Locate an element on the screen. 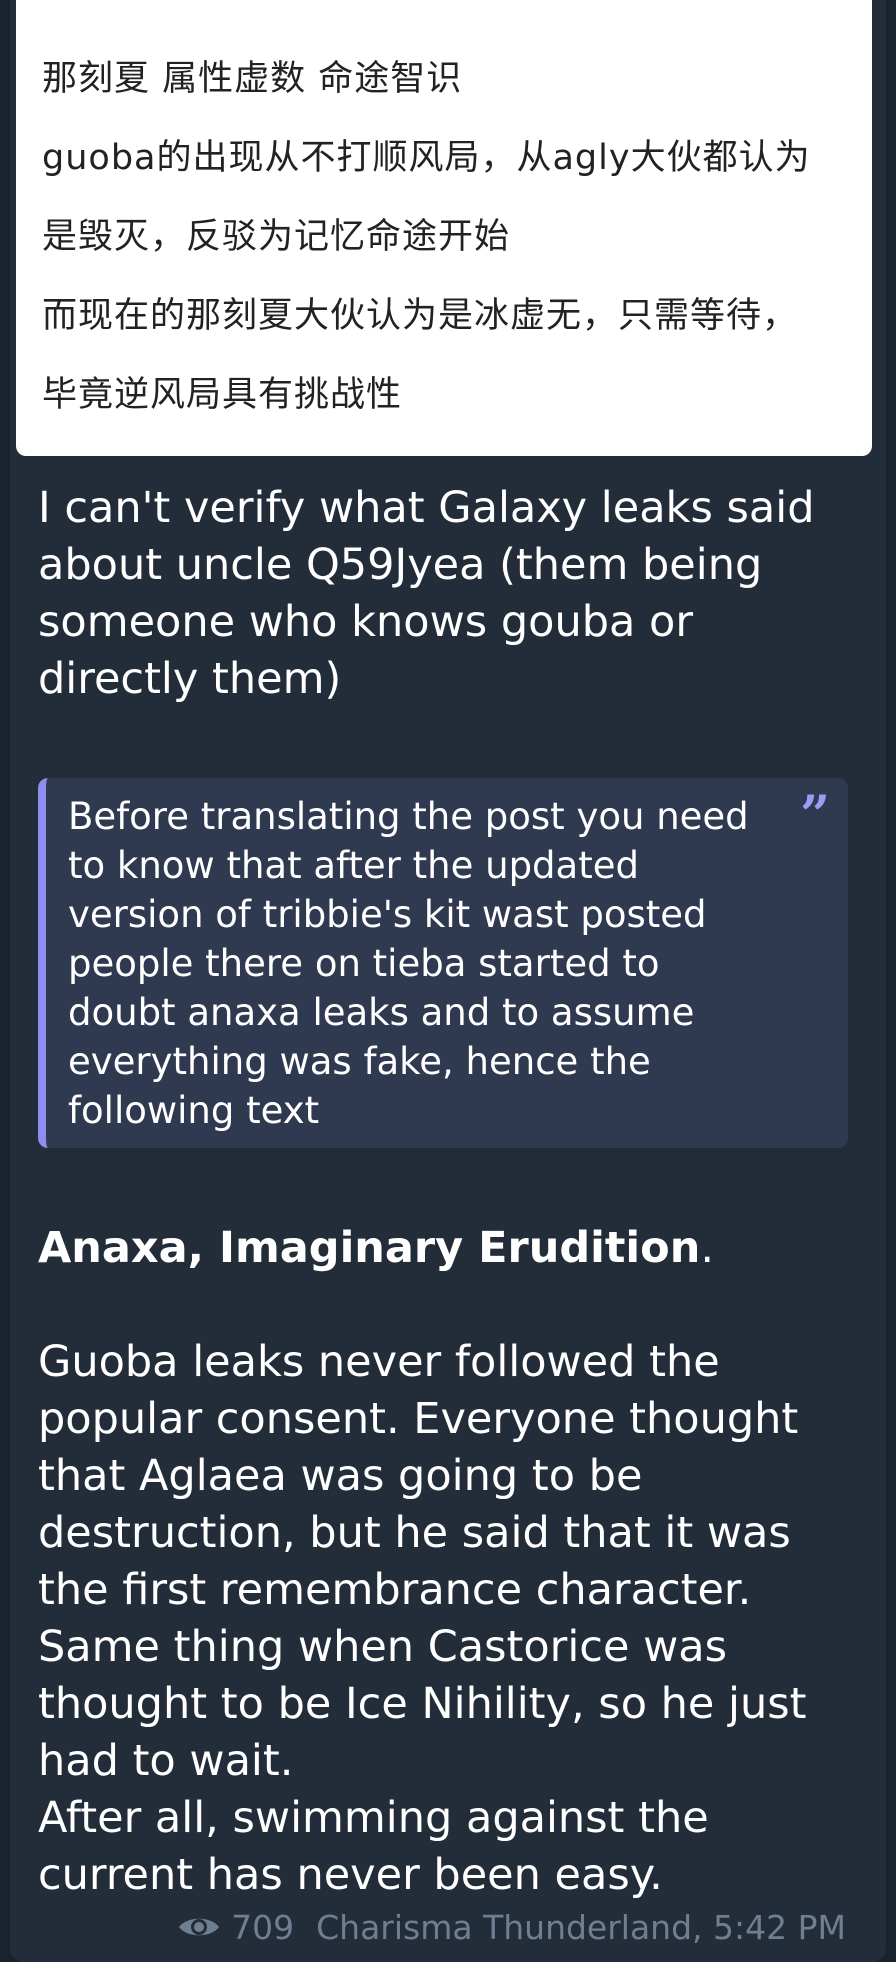 This screenshot has width=896, height=1962. eye-icon is located at coordinates (199, 1927).